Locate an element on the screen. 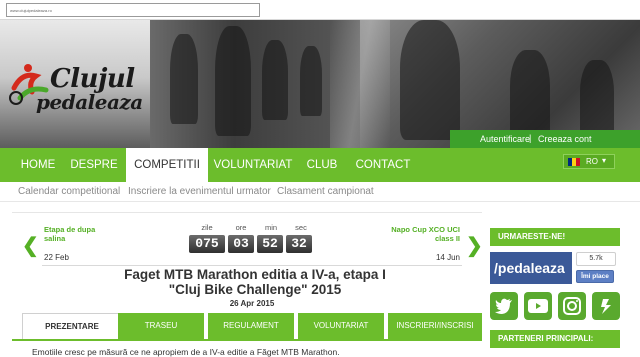  subnav-inscriere: Inscriere la evenimentul urmator is located at coordinates (199, 191).